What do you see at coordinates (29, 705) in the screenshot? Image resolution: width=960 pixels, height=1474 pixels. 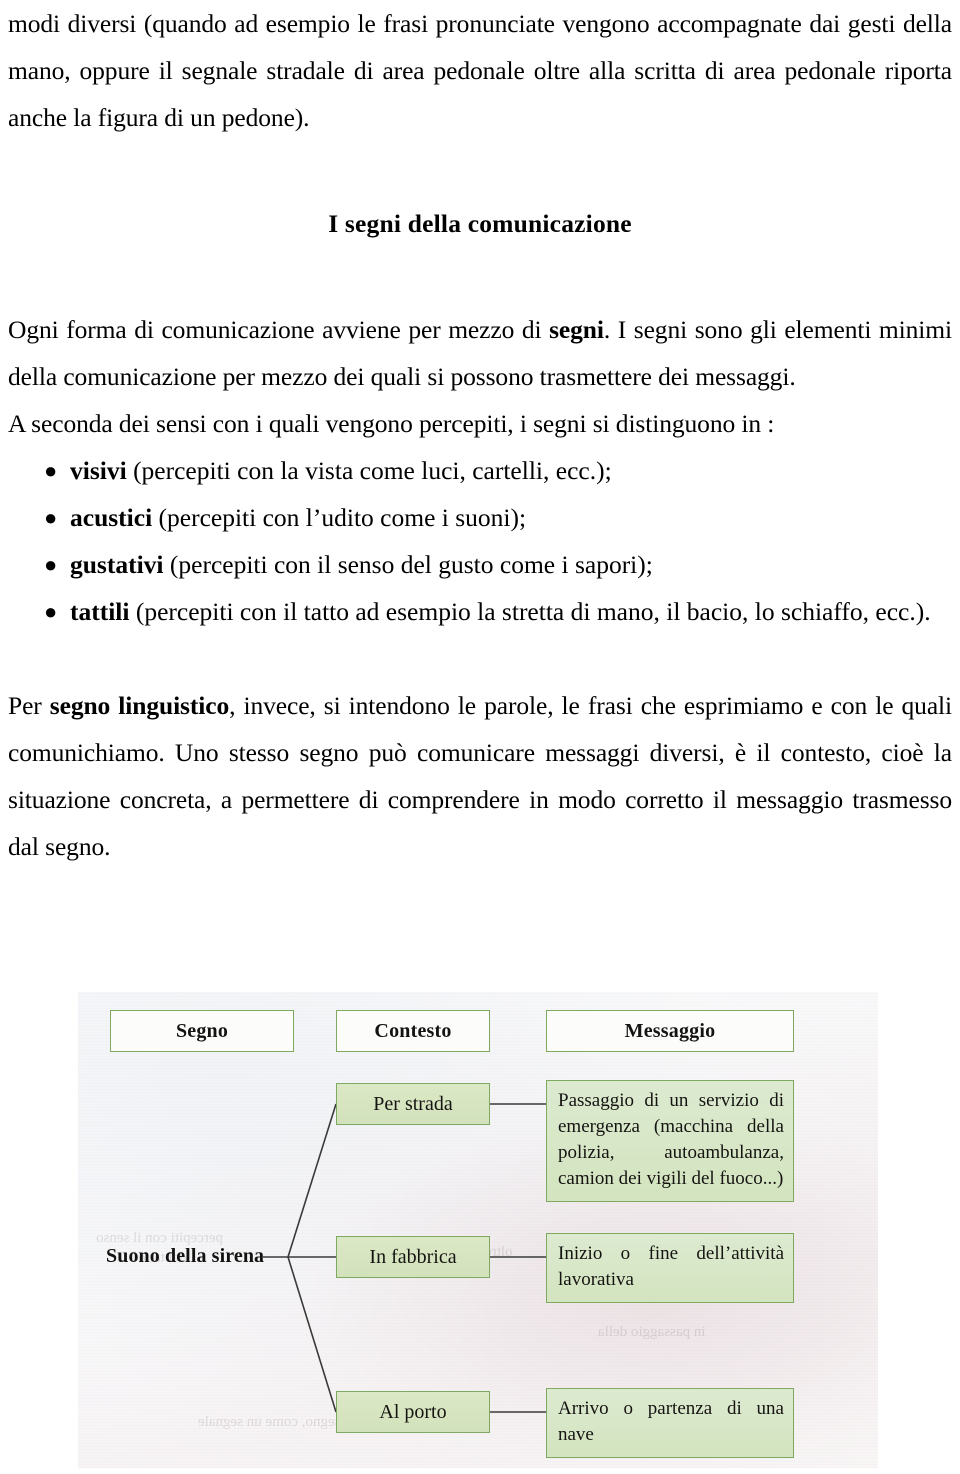 I see `linguistic-text-part1: Per` at bounding box center [29, 705].